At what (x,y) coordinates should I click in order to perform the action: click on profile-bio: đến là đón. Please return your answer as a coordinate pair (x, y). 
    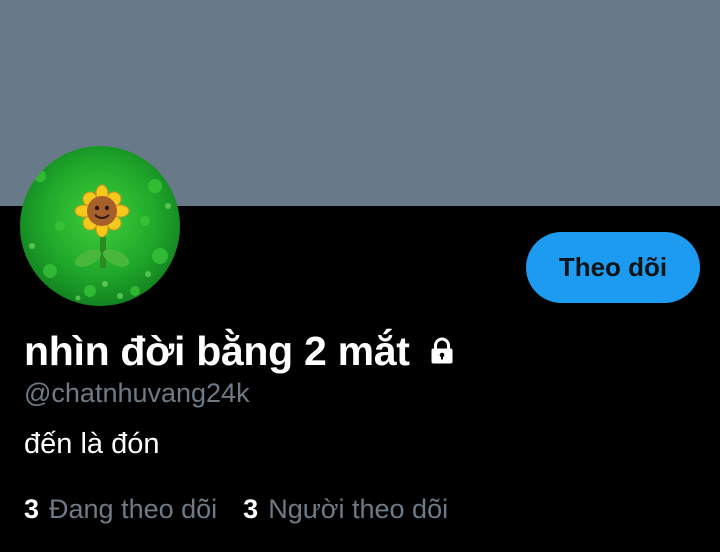
    Looking at the image, I should click on (92, 444).